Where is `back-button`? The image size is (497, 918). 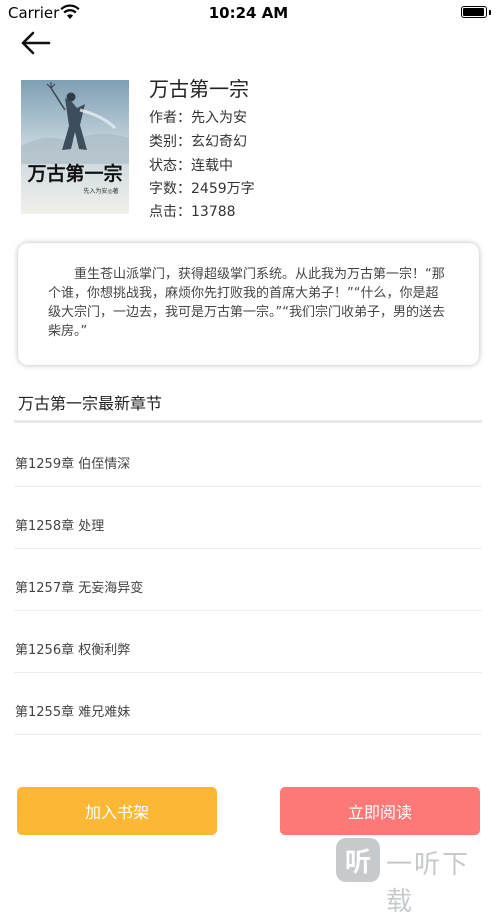 back-button is located at coordinates (36, 43).